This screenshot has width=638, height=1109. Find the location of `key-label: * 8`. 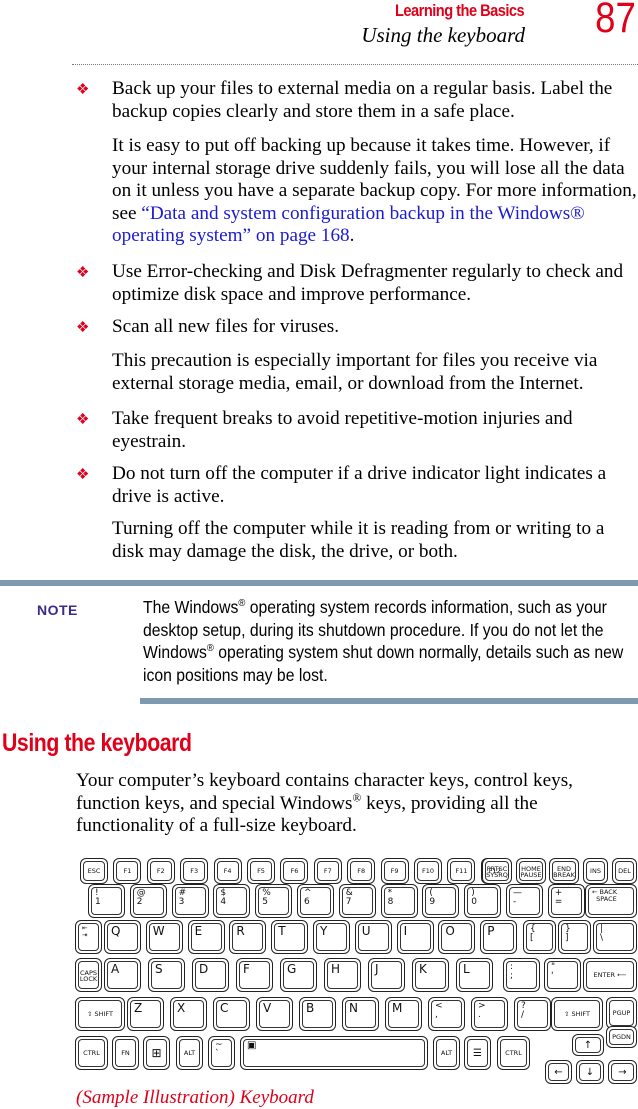

key-label: * 8 is located at coordinates (390, 897).